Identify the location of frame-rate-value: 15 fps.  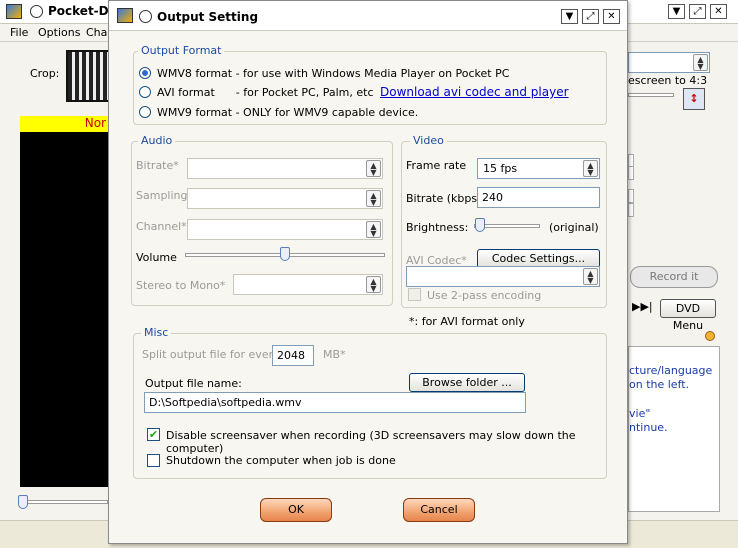
(500, 168).